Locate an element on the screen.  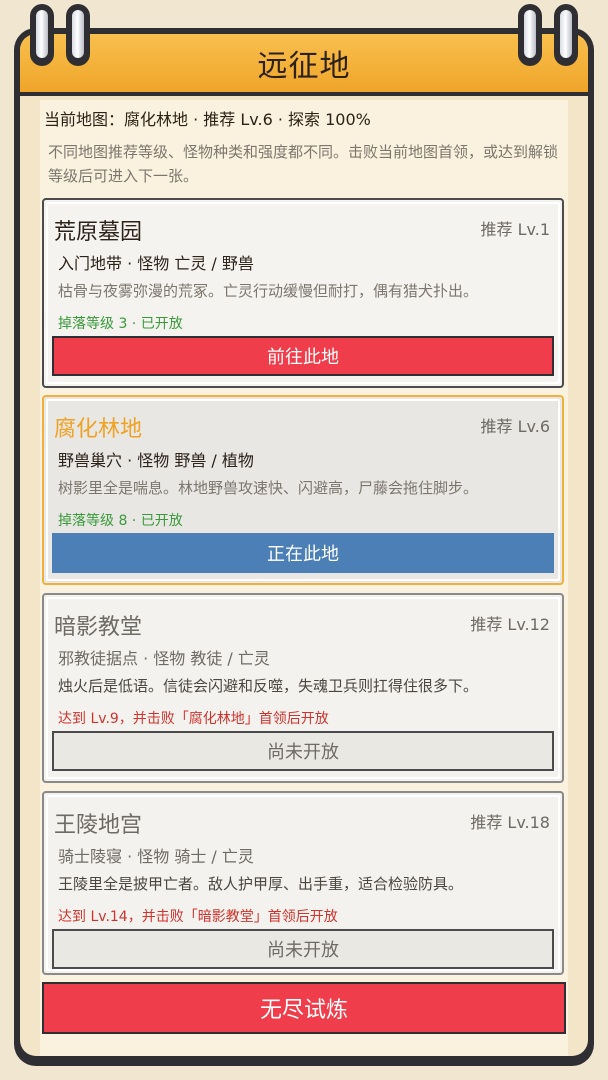
map-status: 掉落等级 8 · 已开放 is located at coordinates (120, 521).